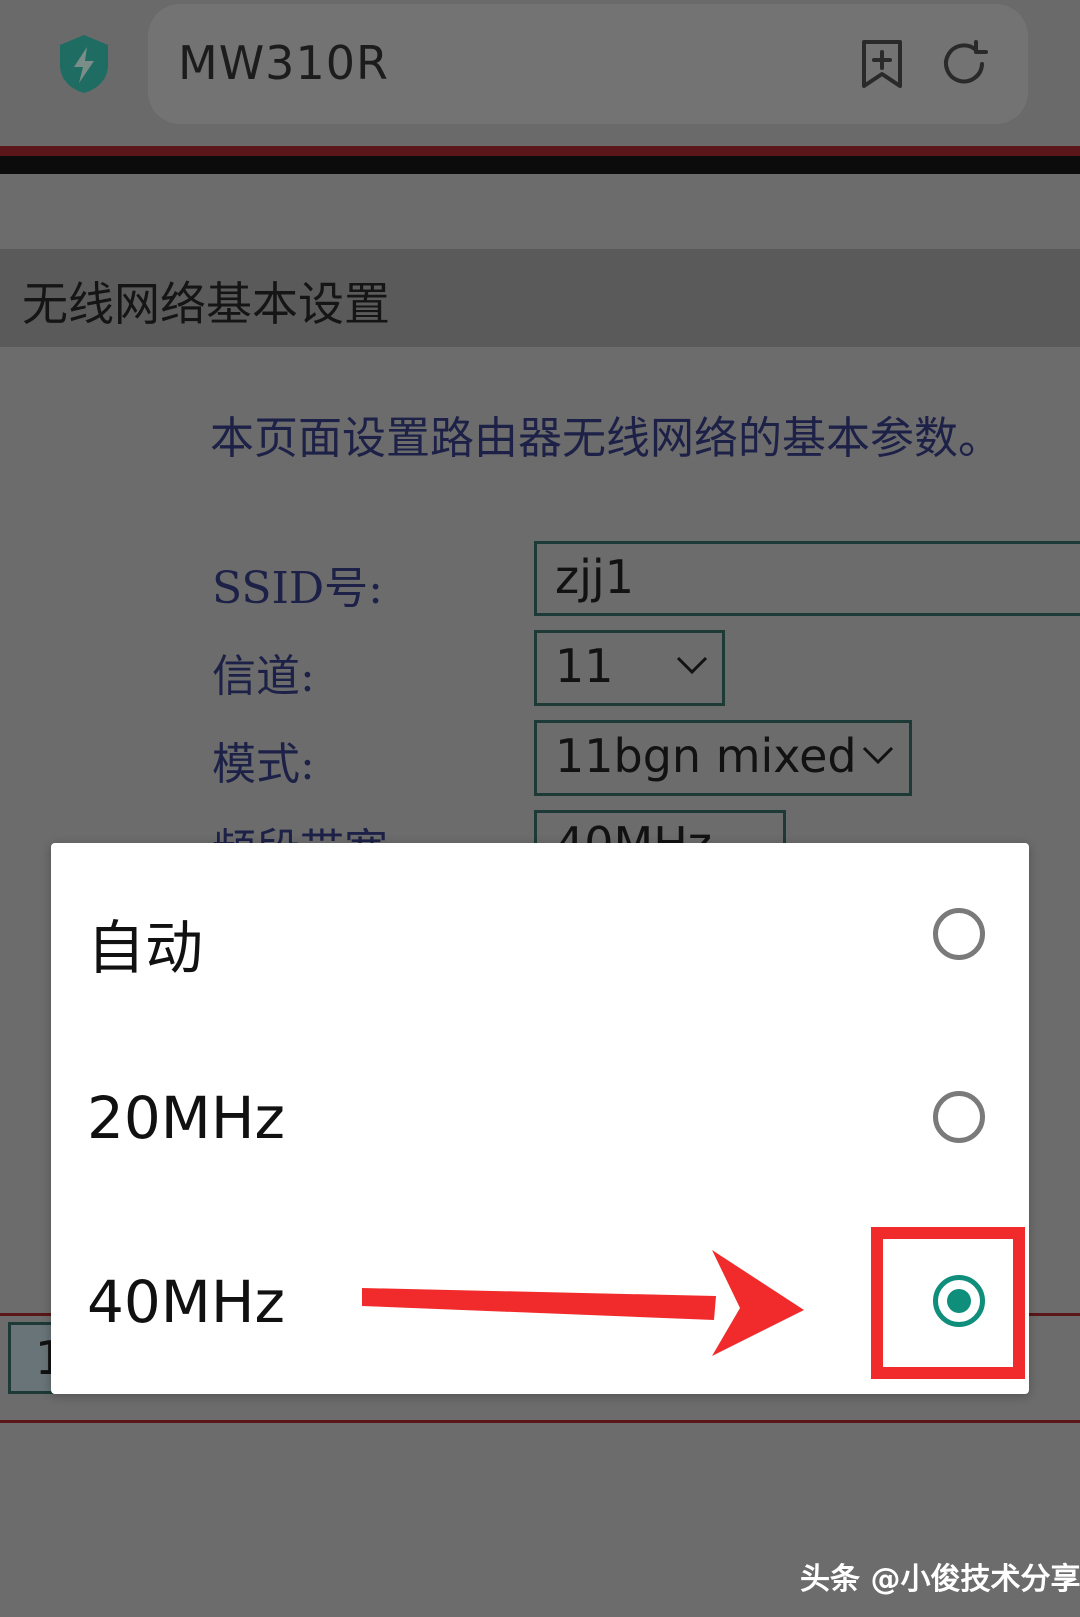 The width and height of the screenshot is (1080, 1617). What do you see at coordinates (882, 64) in the screenshot?
I see `add-bookmark-icon` at bounding box center [882, 64].